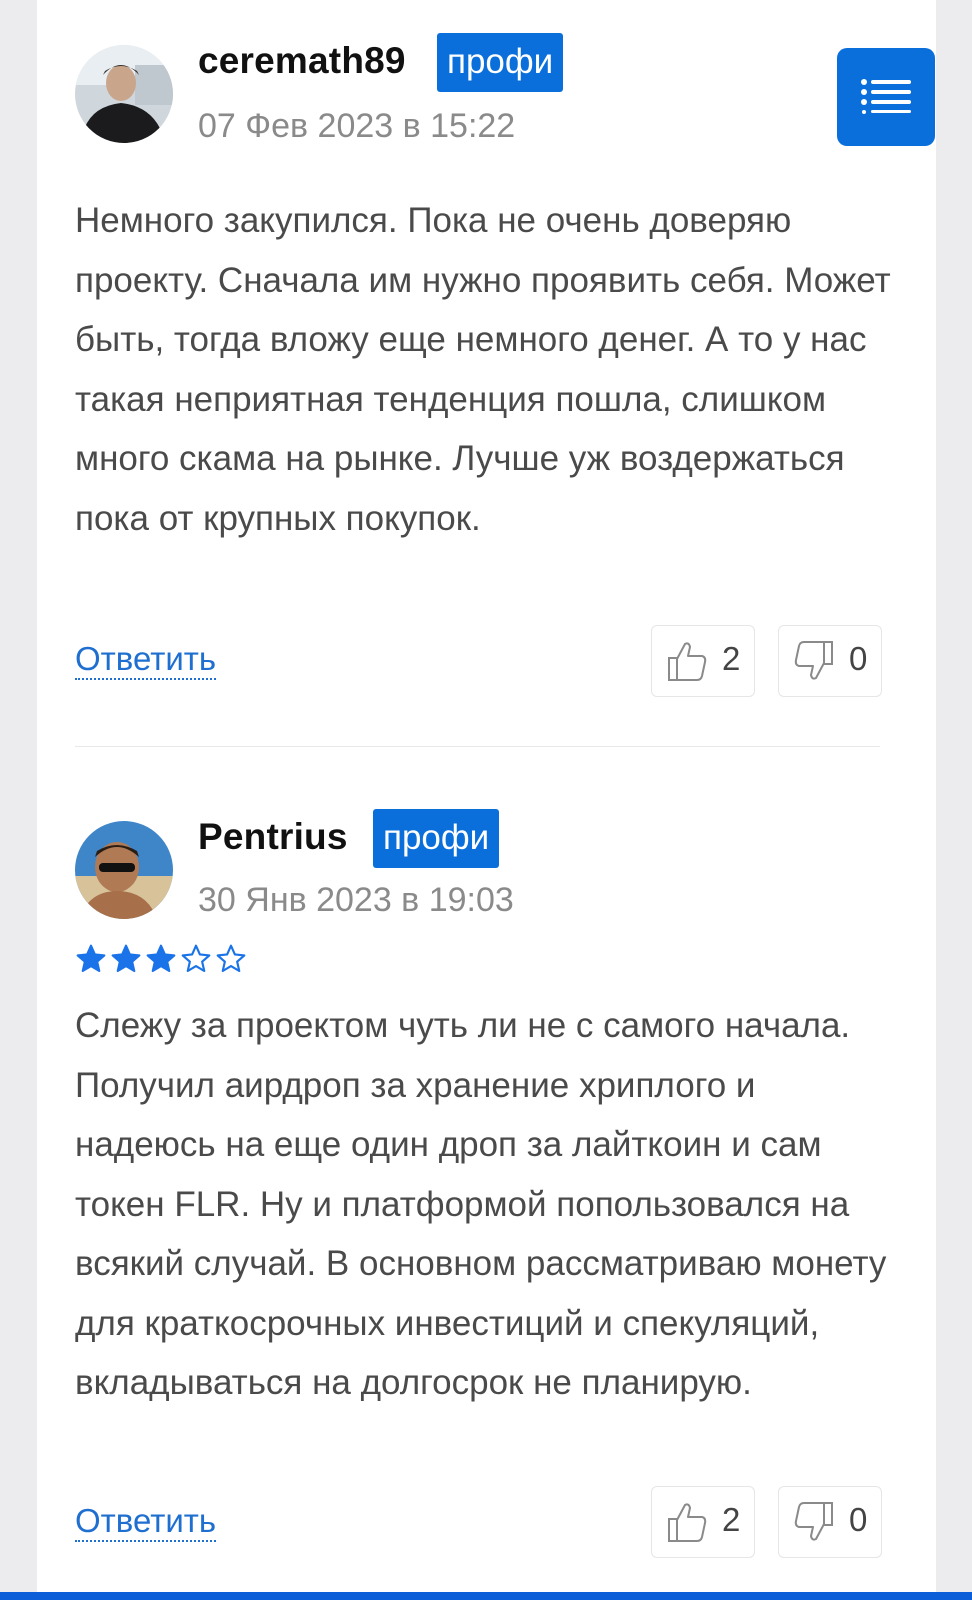 This screenshot has height=1600, width=972. I want to click on star-rating, so click(161, 959).